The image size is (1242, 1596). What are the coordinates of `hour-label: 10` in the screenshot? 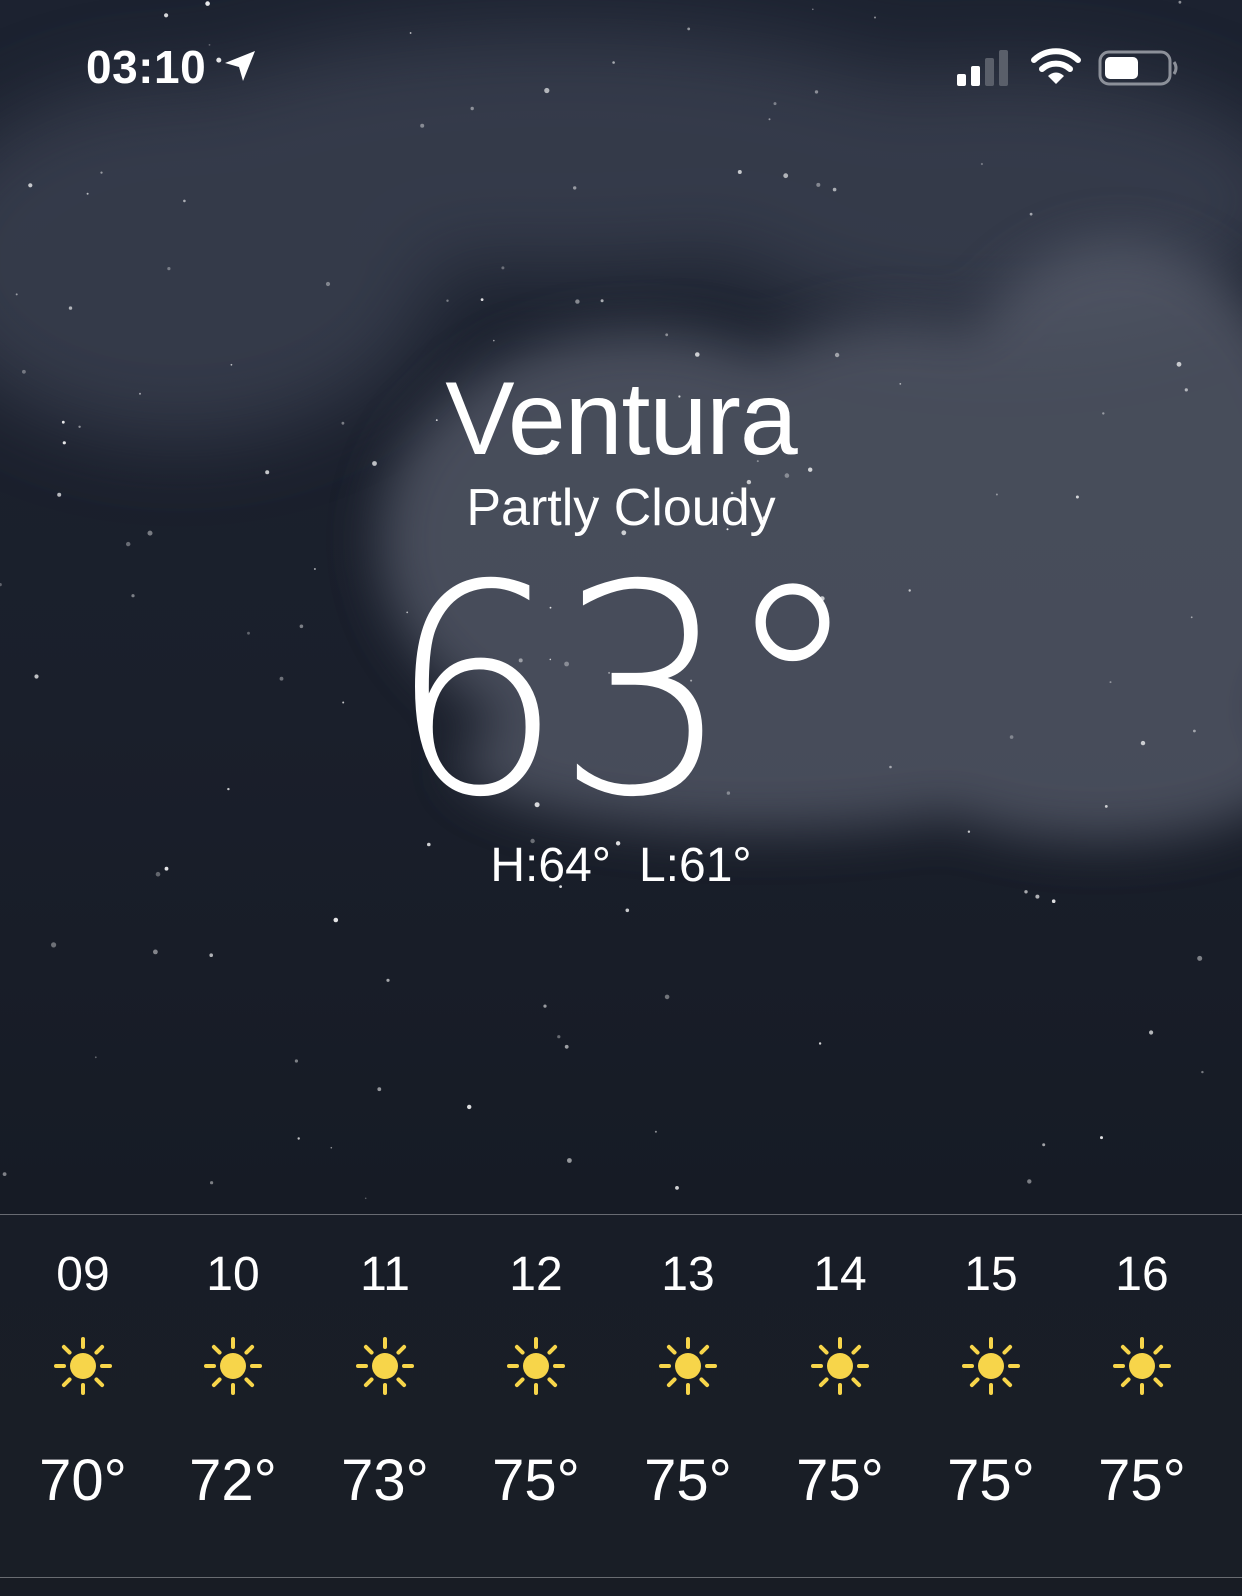 It's located at (233, 1274).